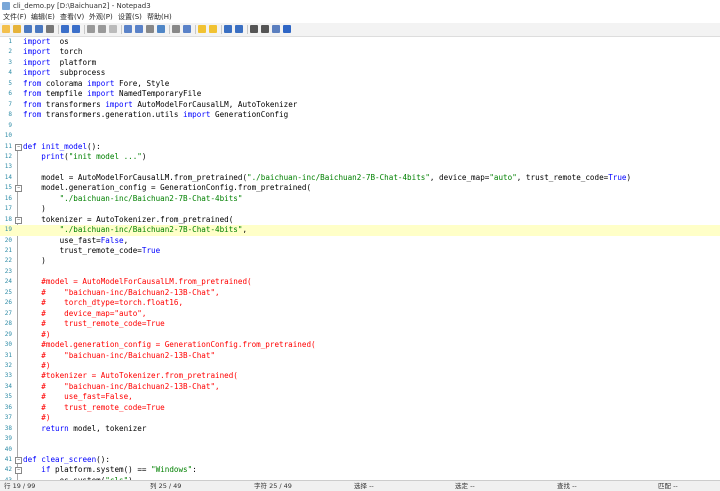  What do you see at coordinates (360, 73) in the screenshot?
I see `code-line: 4 import subprocess` at bounding box center [360, 73].